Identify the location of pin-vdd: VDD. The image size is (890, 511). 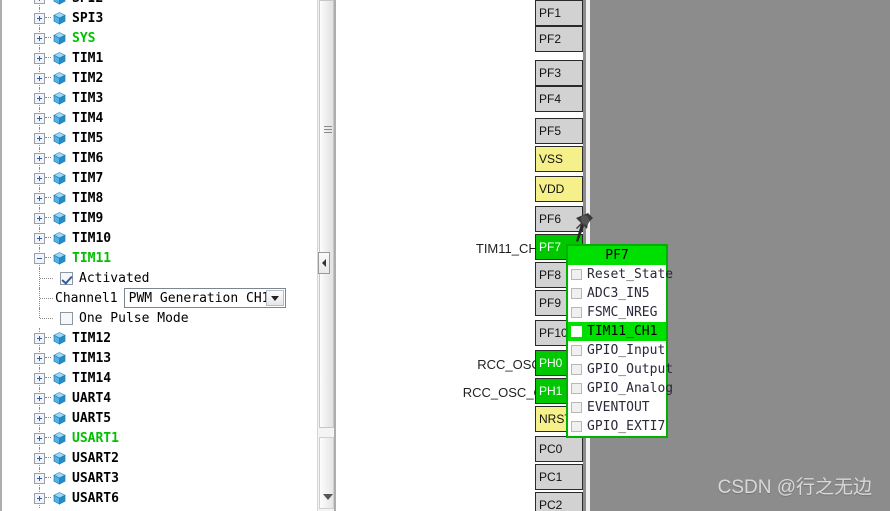
(559, 189).